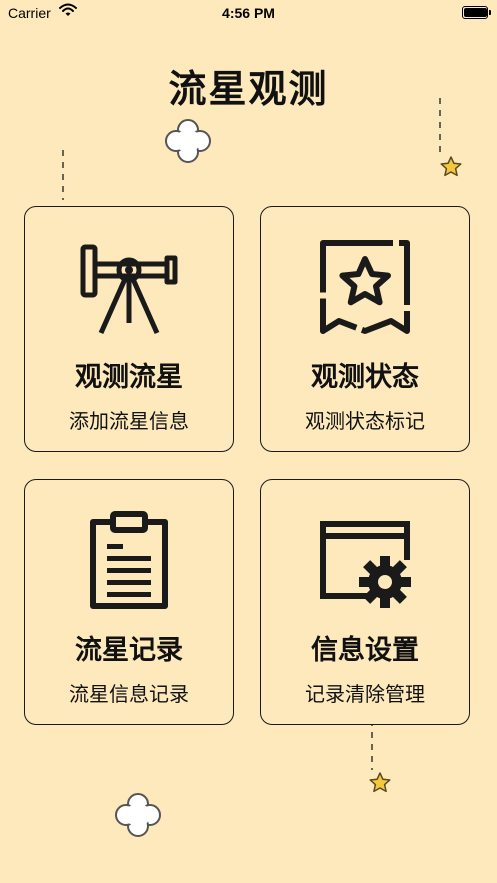  I want to click on page-title: 流星观测, so click(248, 89).